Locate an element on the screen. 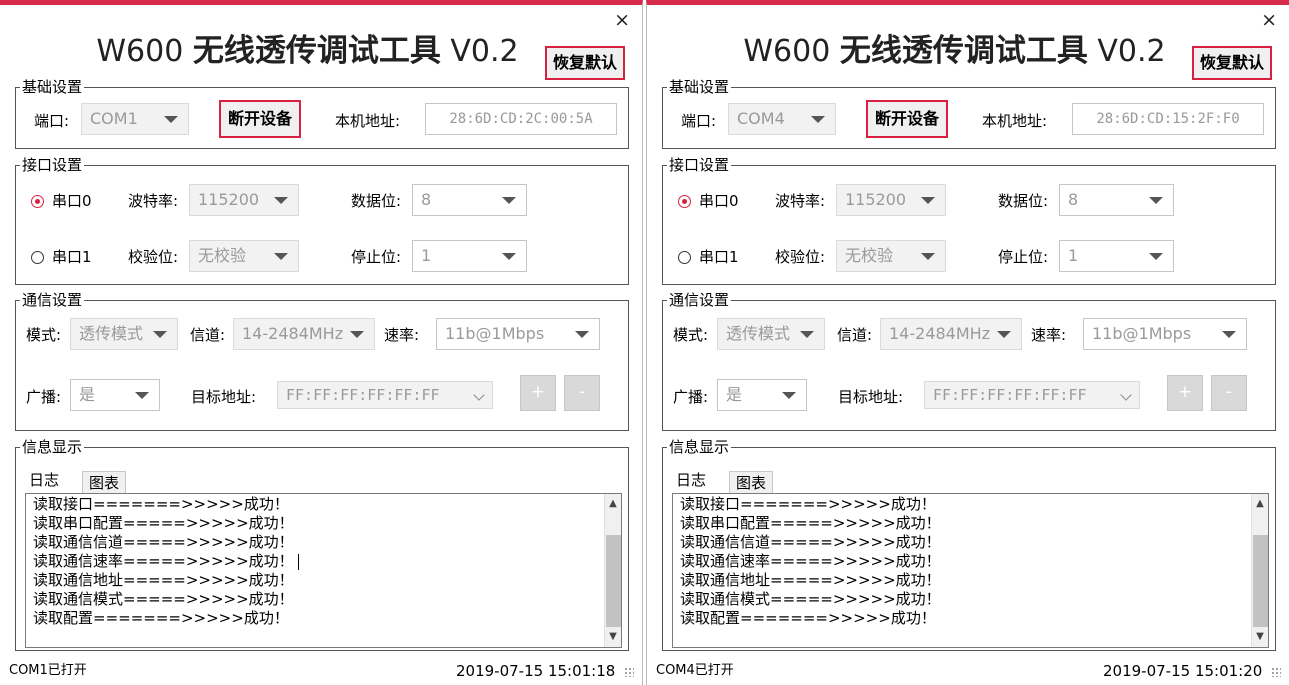 The width and height of the screenshot is (1289, 685). basic-settings-legend: 基础设置 is located at coordinates (52, 87).